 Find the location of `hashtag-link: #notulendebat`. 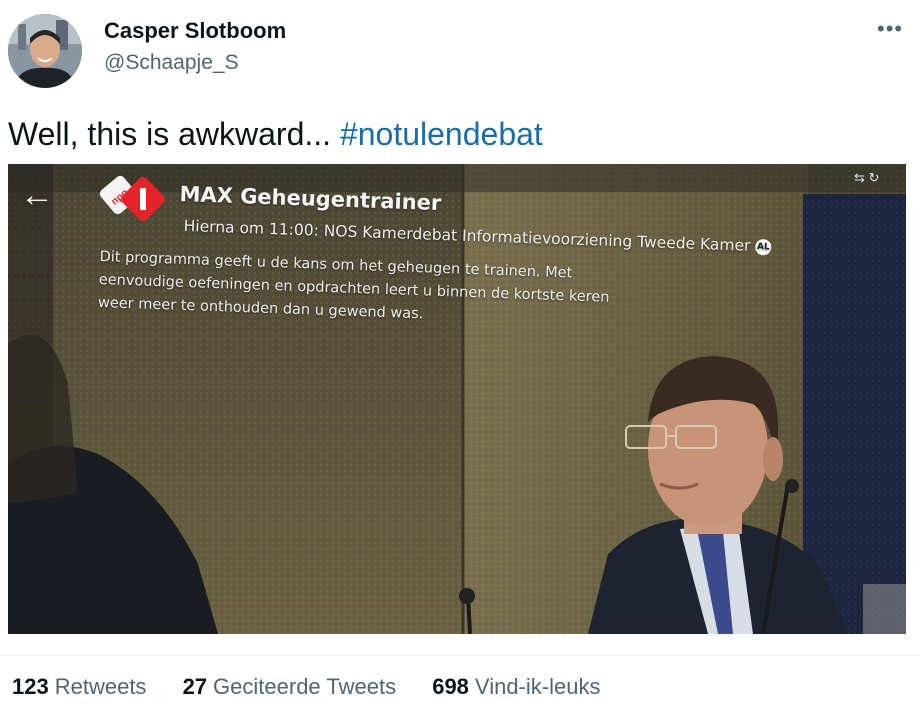

hashtag-link: #notulendebat is located at coordinates (441, 134).